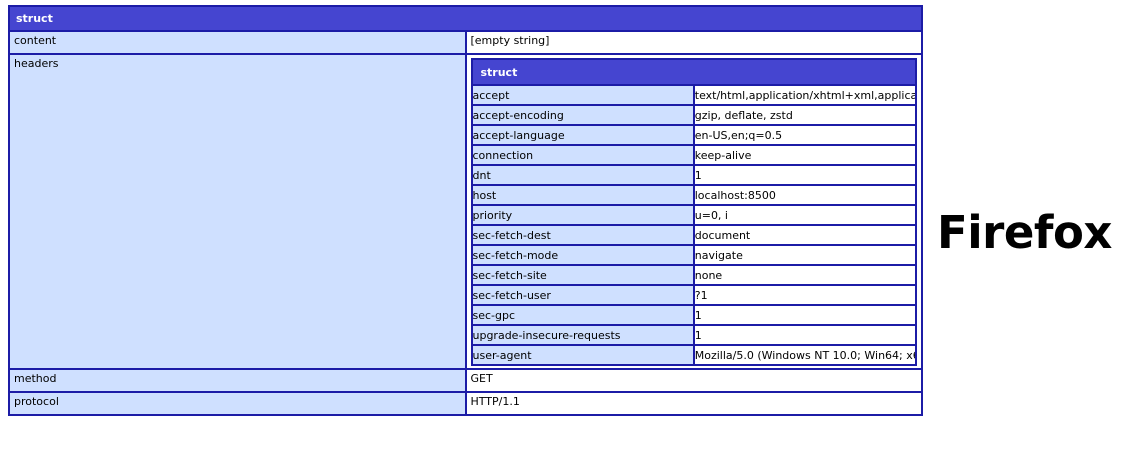 The image size is (1136, 472). I want to click on browser-name-label: Firefox, so click(1024, 232).